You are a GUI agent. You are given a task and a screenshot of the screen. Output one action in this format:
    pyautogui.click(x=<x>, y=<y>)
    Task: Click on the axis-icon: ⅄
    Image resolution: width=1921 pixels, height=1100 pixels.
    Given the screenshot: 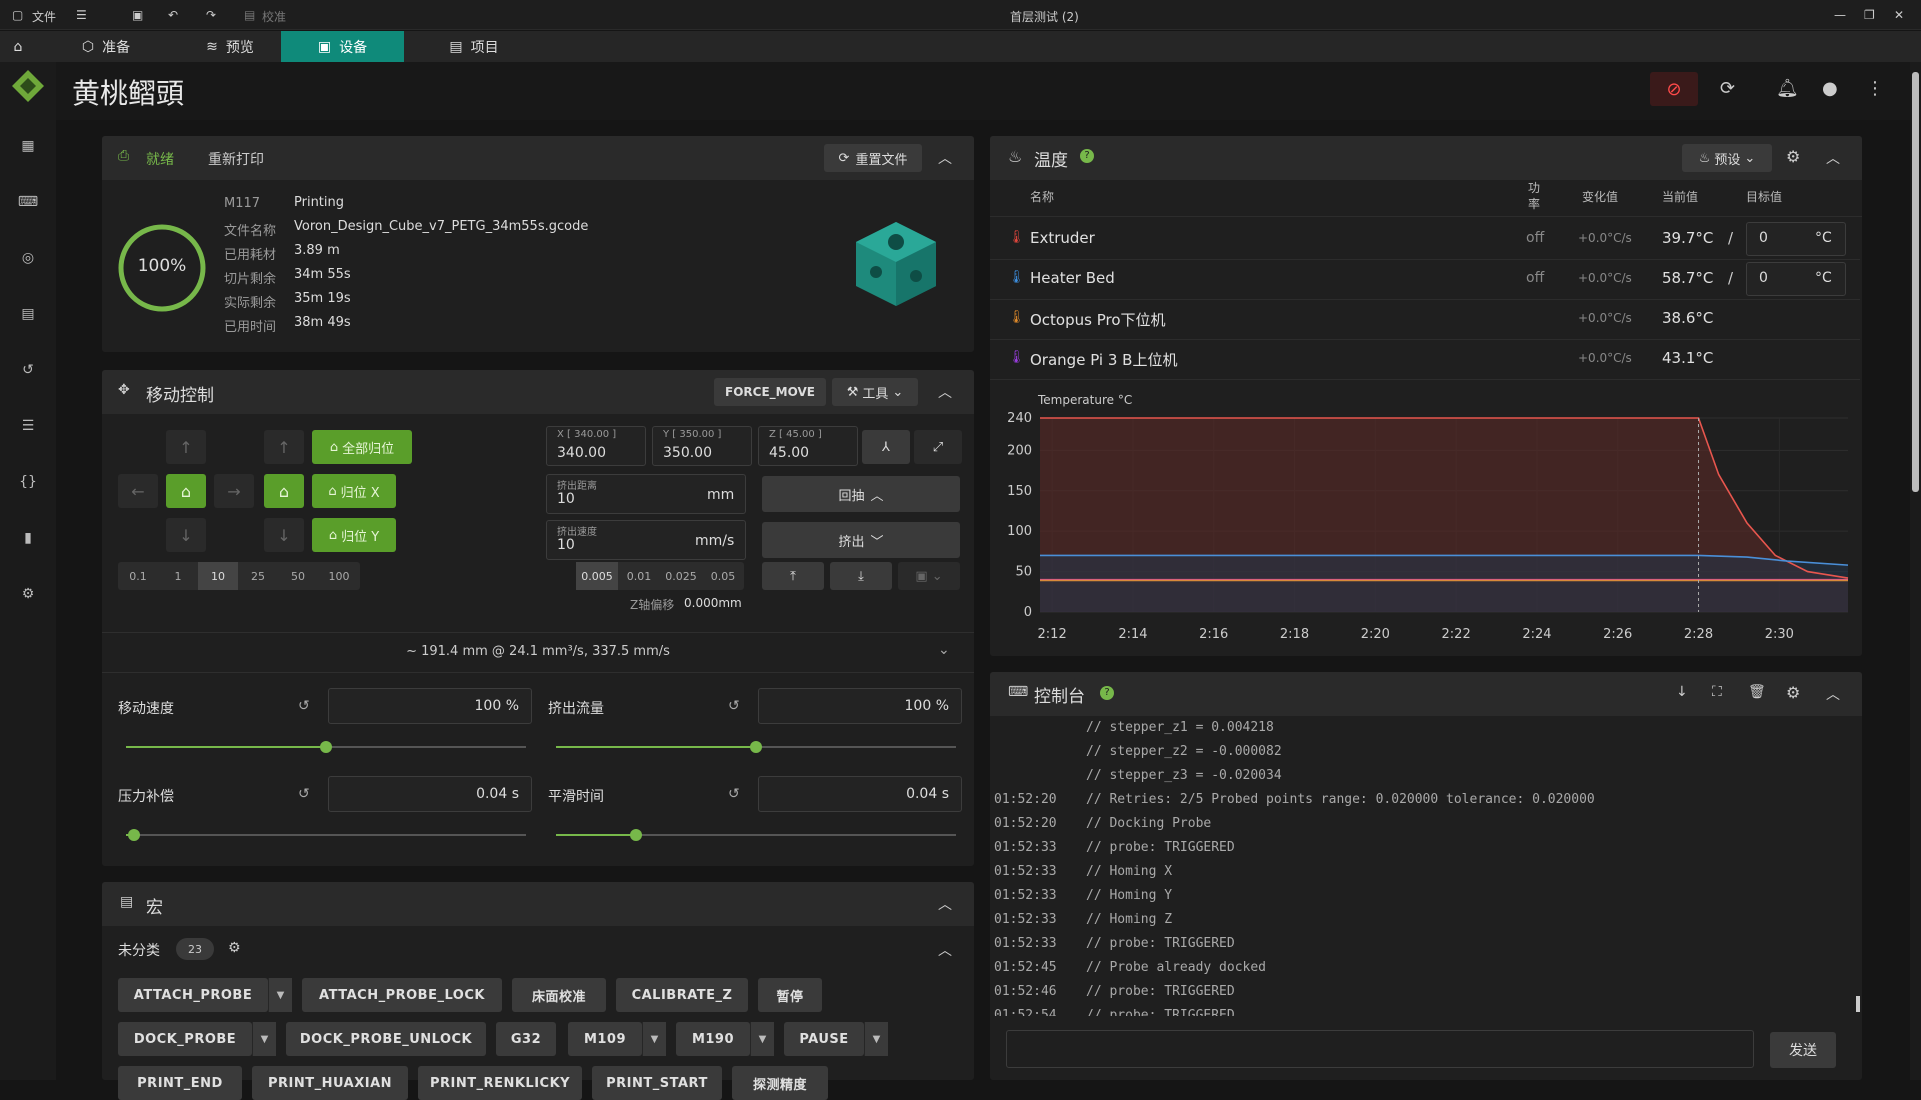 What is the action you would take?
    pyautogui.click(x=886, y=447)
    